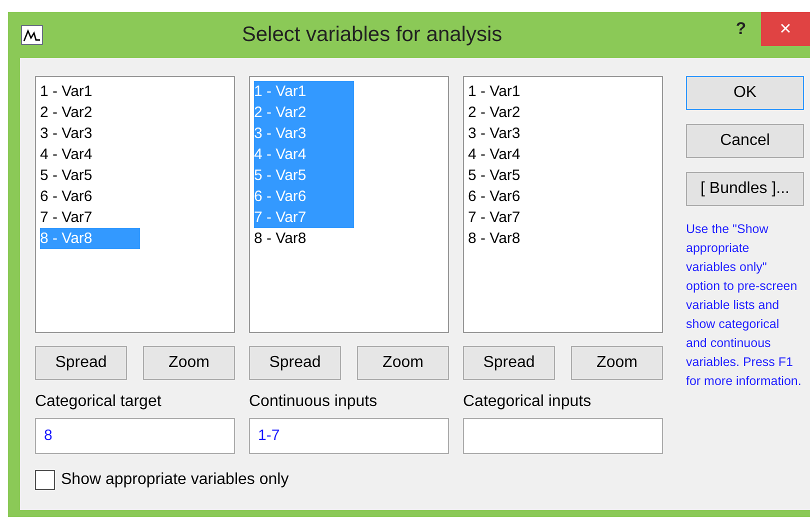 This screenshot has width=810, height=519. What do you see at coordinates (785, 29) in the screenshot?
I see `close-button: ×` at bounding box center [785, 29].